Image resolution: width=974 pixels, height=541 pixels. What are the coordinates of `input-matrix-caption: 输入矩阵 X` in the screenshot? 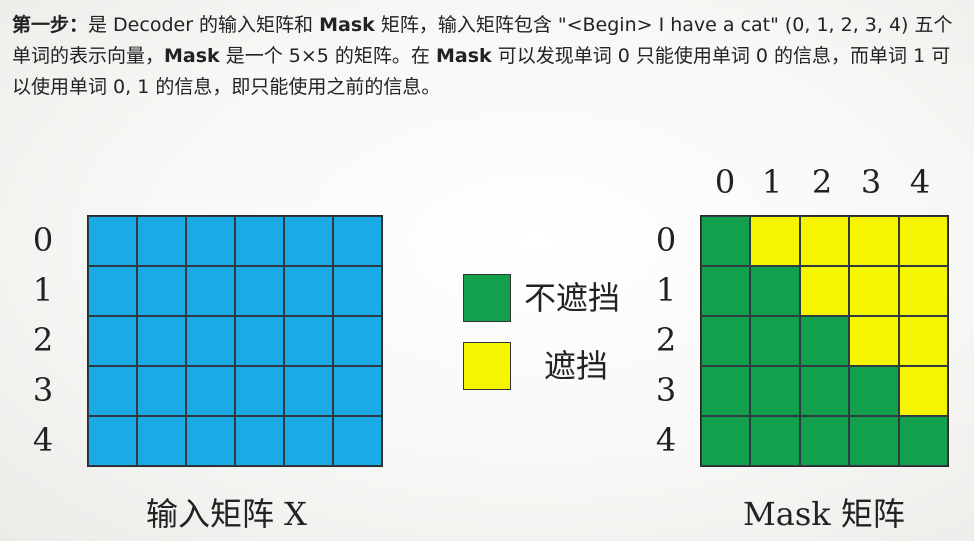 It's located at (226, 514).